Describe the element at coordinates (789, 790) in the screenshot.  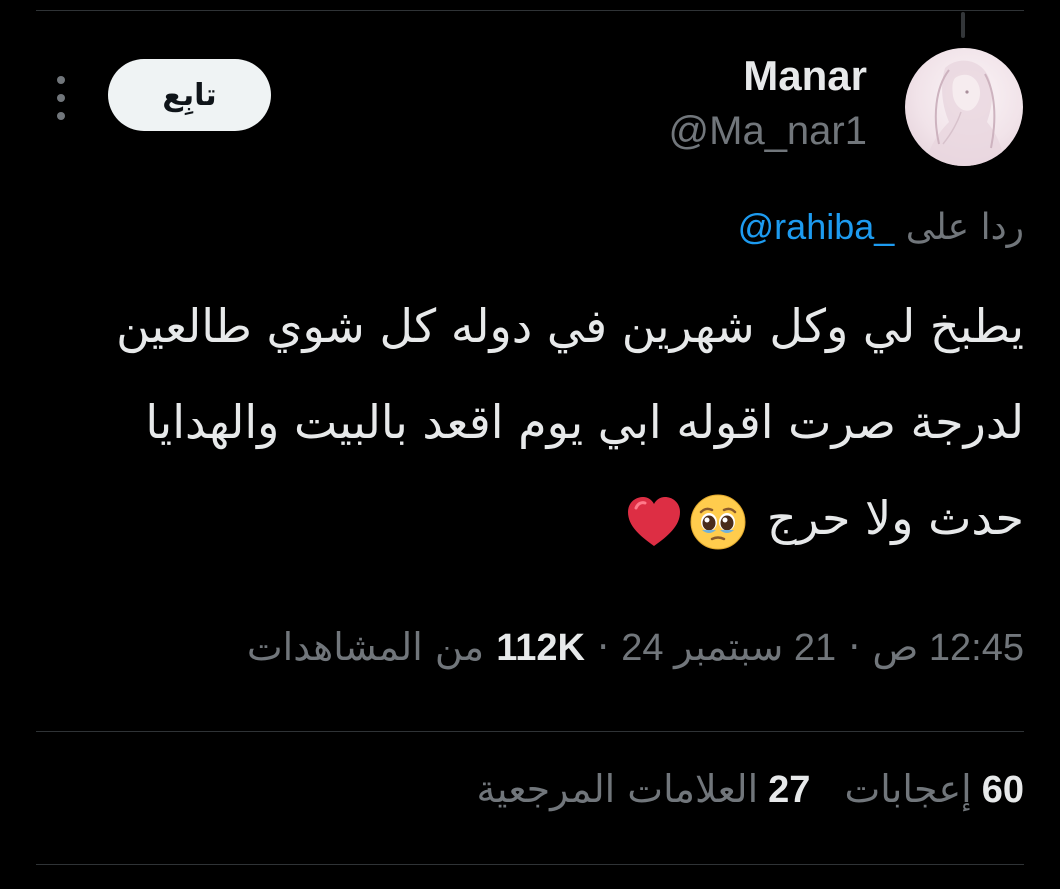
I see `bookmarks-count: 27` at that location.